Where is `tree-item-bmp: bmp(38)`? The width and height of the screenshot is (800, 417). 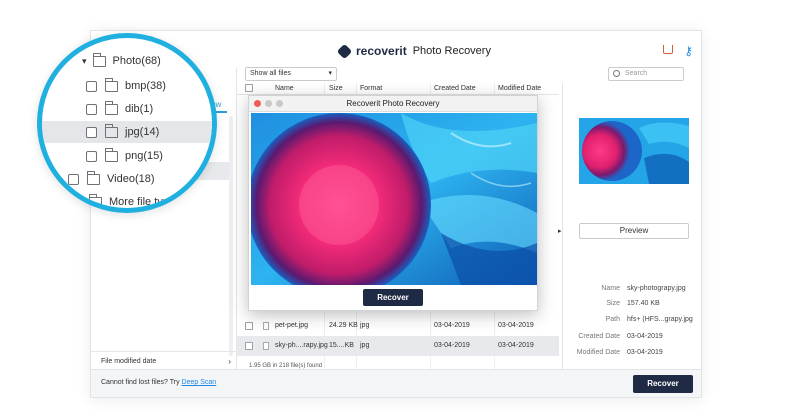 tree-item-bmp: bmp(38) is located at coordinates (126, 86).